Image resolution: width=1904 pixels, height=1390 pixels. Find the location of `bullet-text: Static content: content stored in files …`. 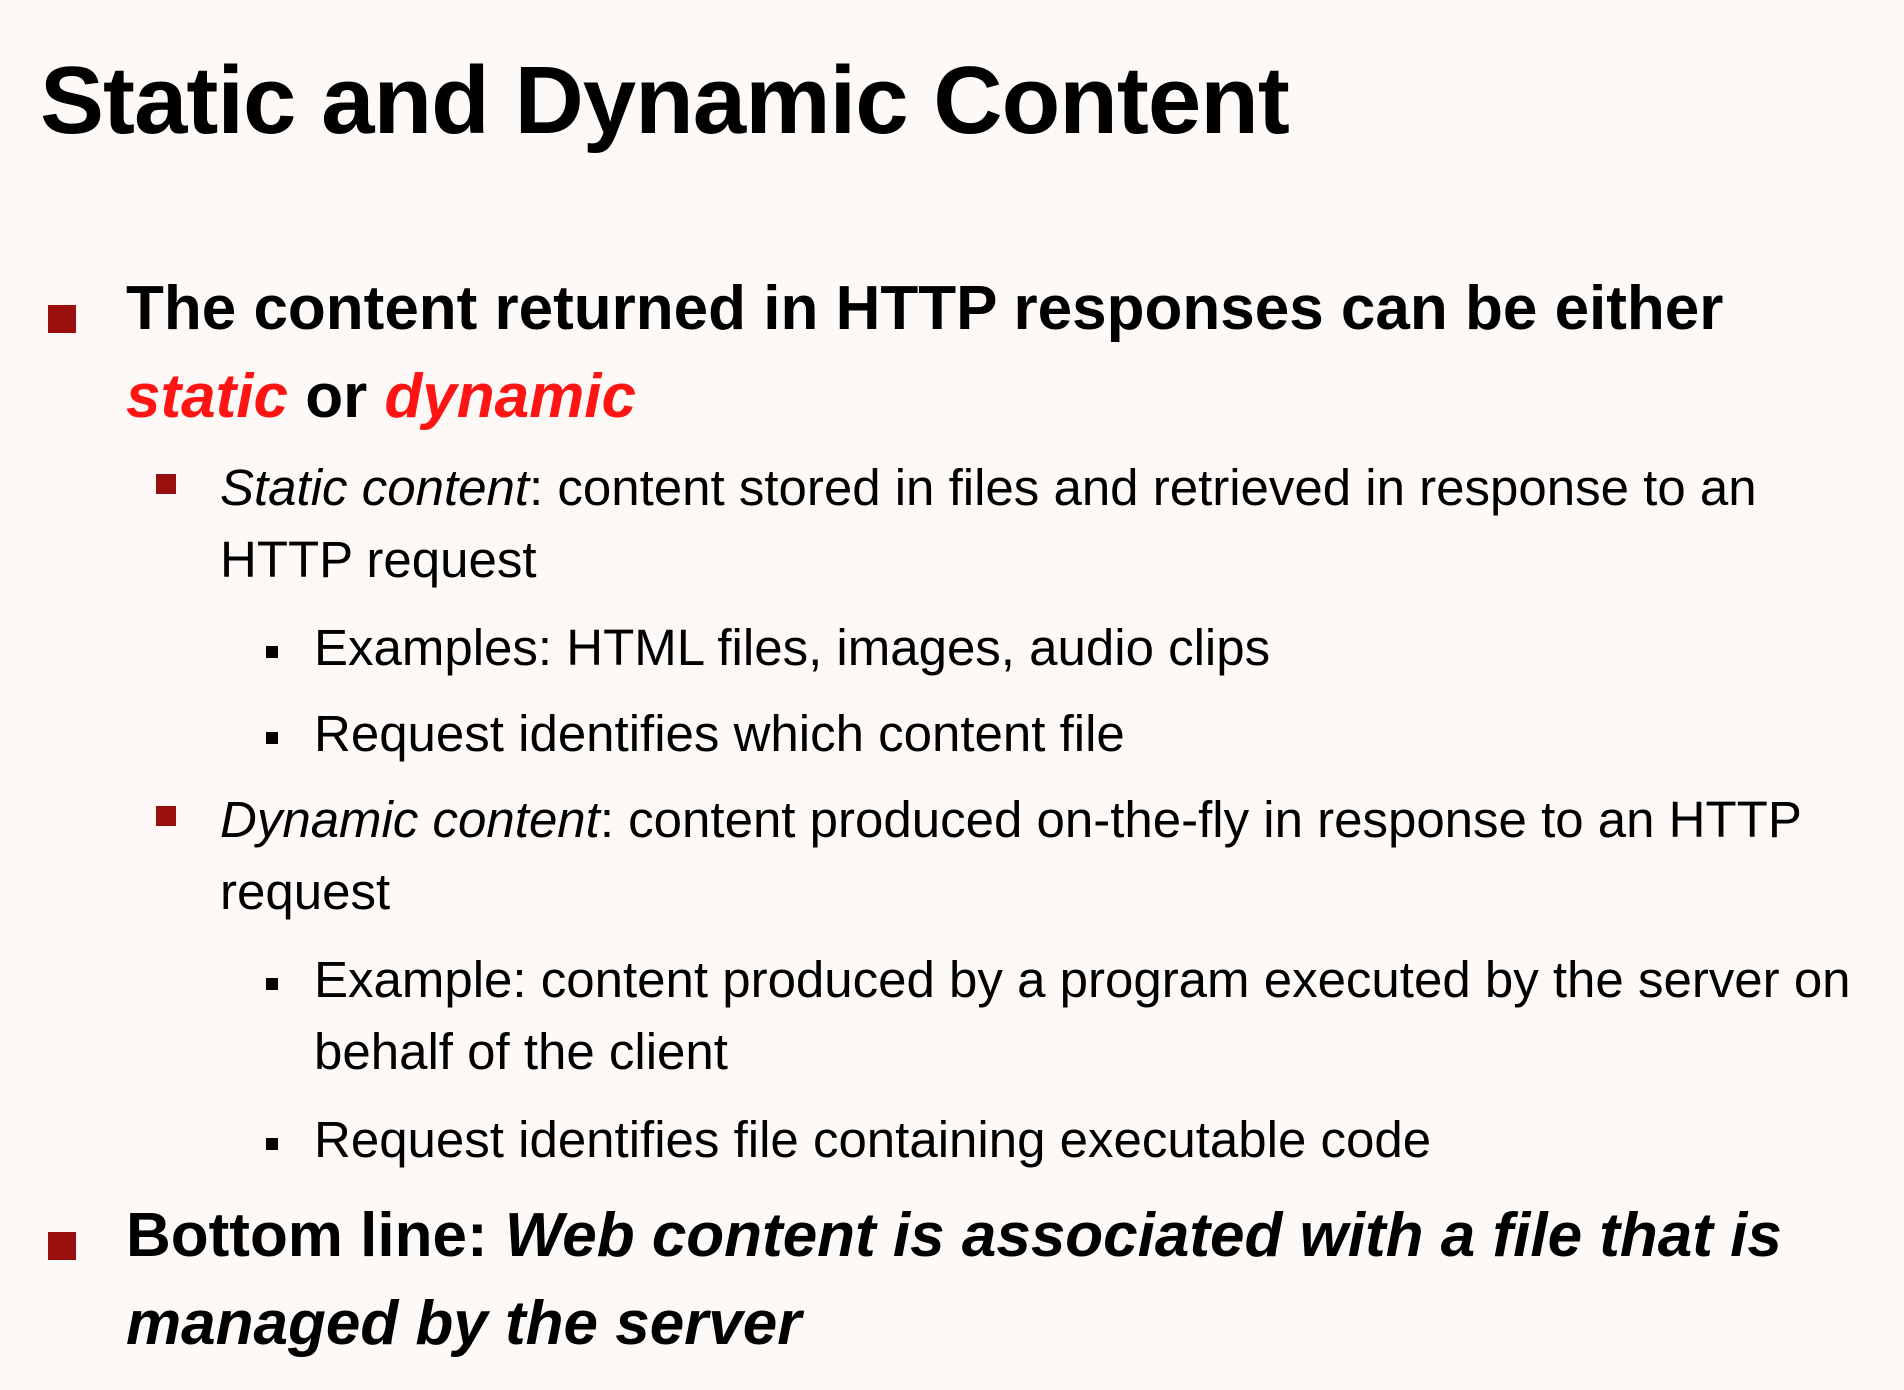

bullet-text: Static content: content stored in files … is located at coordinates (1037, 524).